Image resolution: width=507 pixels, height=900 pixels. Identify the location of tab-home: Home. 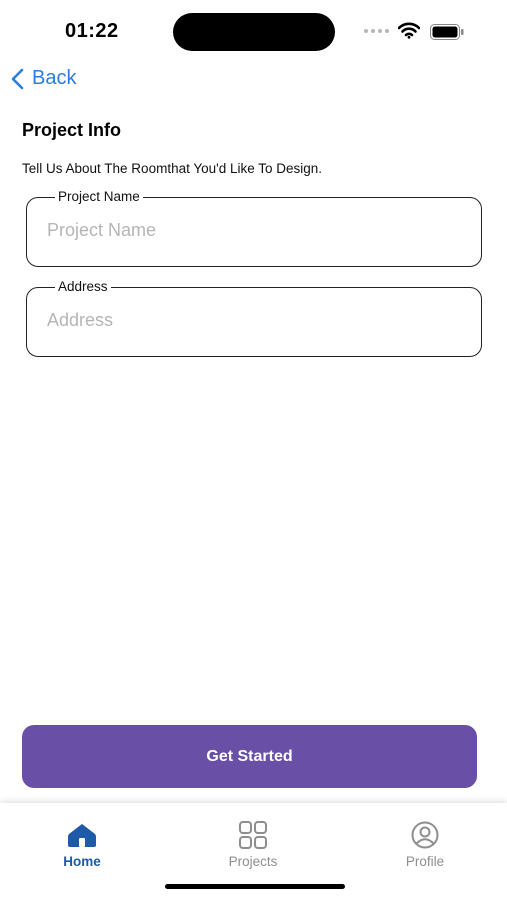
(82, 845).